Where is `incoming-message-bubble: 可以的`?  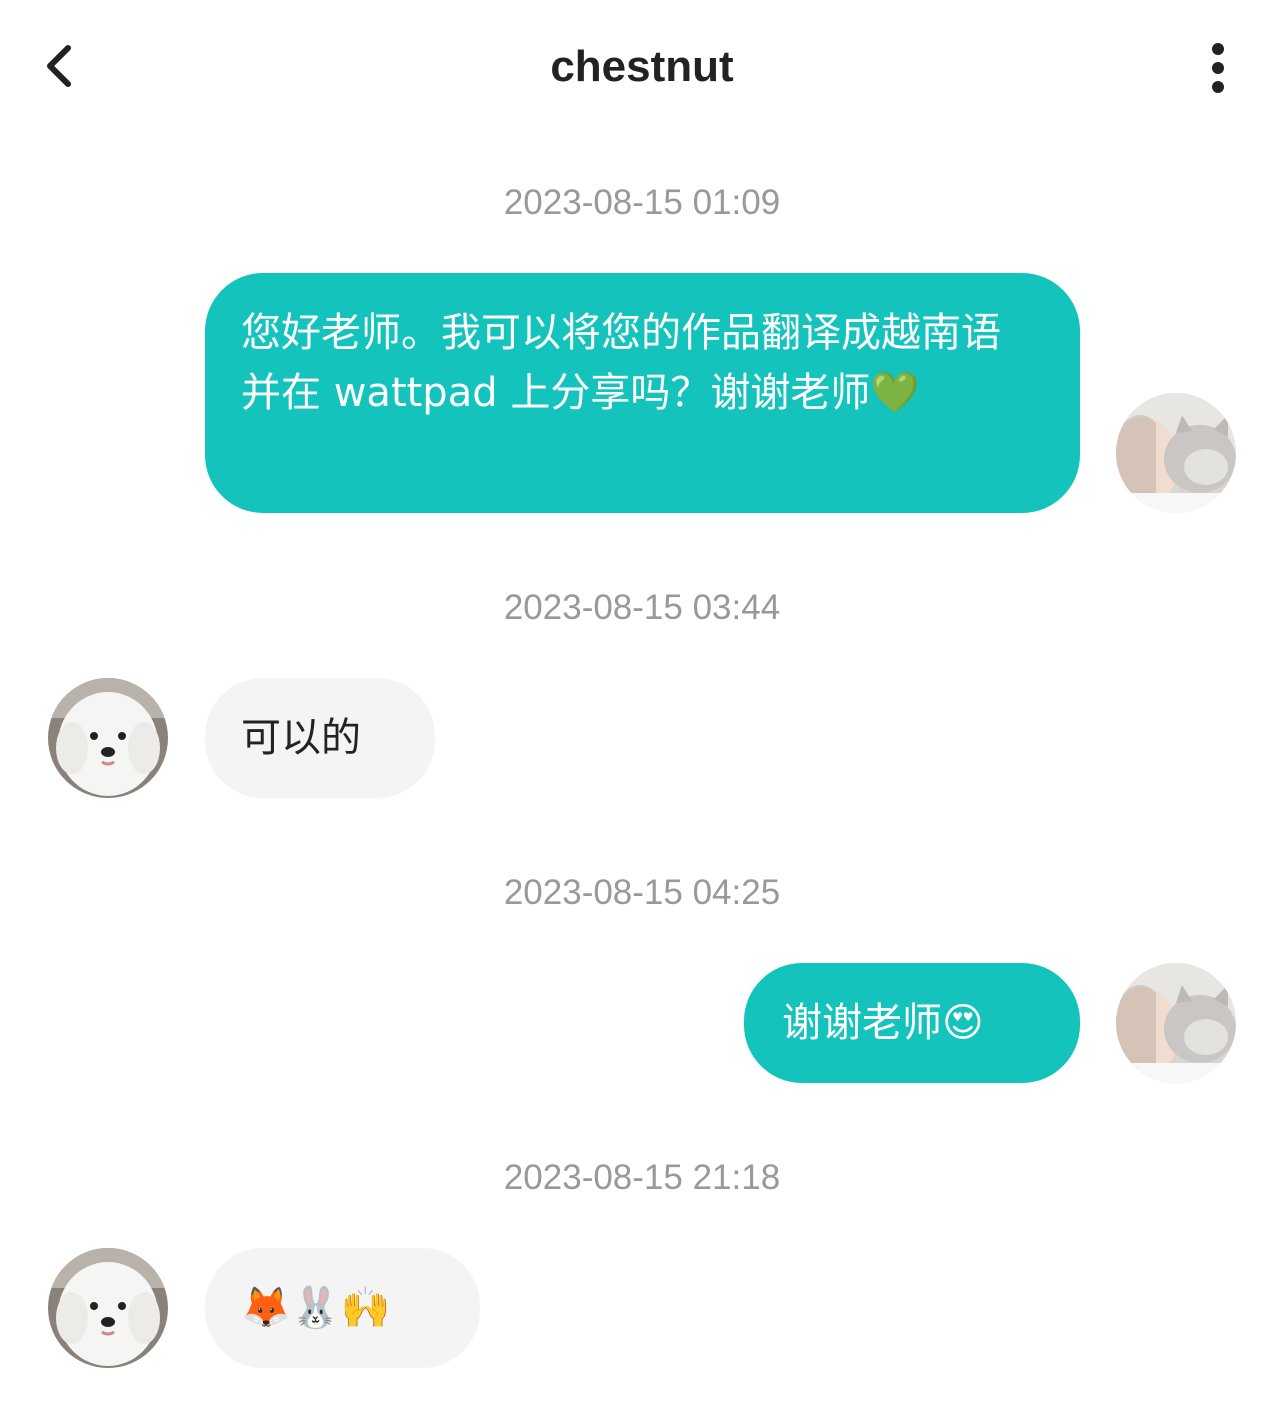 incoming-message-bubble: 可以的 is located at coordinates (320, 738).